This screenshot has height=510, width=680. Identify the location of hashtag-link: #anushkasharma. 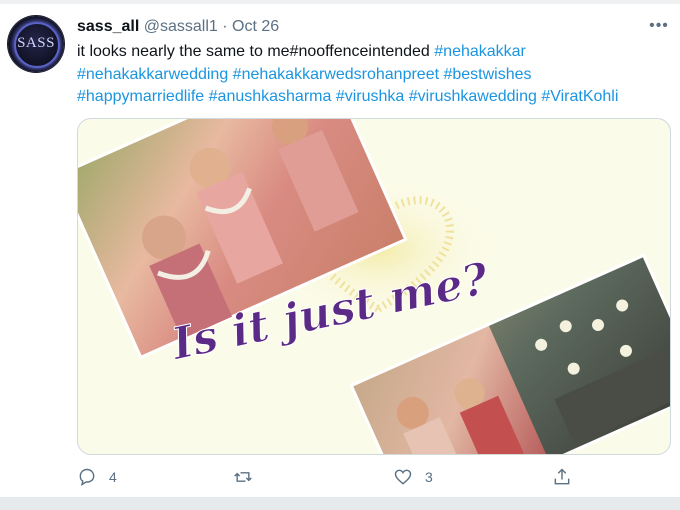
(270, 96).